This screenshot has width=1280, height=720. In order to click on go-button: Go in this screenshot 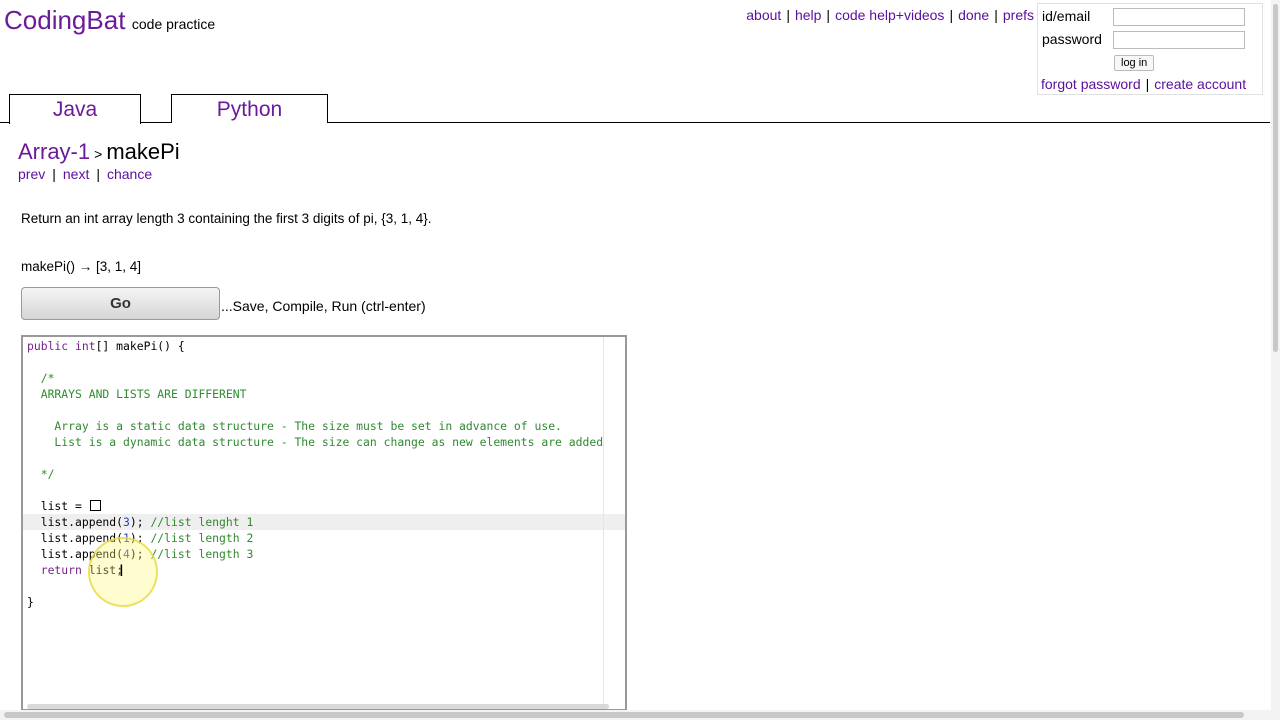, I will do `click(120, 303)`.